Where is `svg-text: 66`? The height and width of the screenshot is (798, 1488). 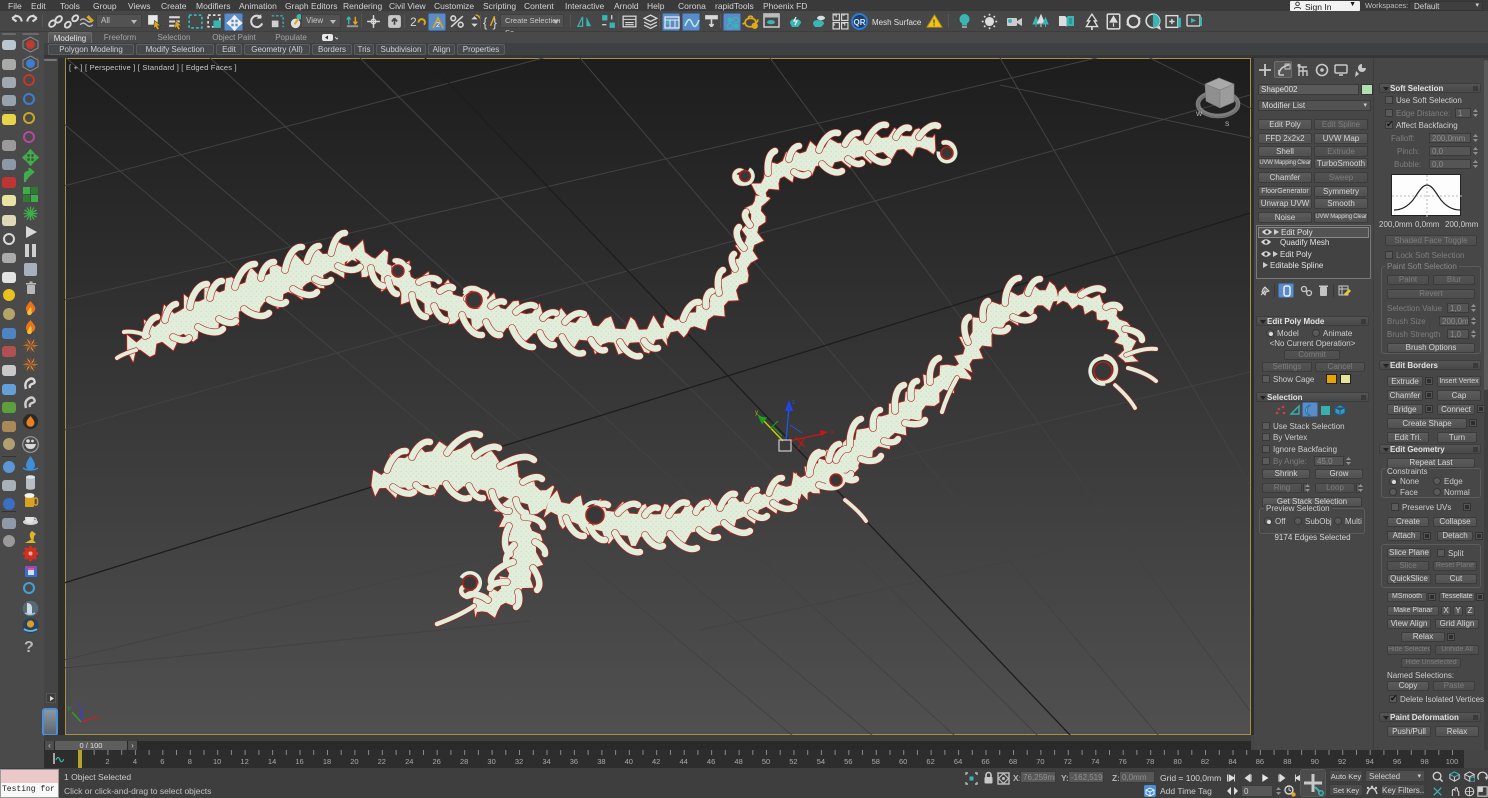 svg-text: 66 is located at coordinates (985, 761).